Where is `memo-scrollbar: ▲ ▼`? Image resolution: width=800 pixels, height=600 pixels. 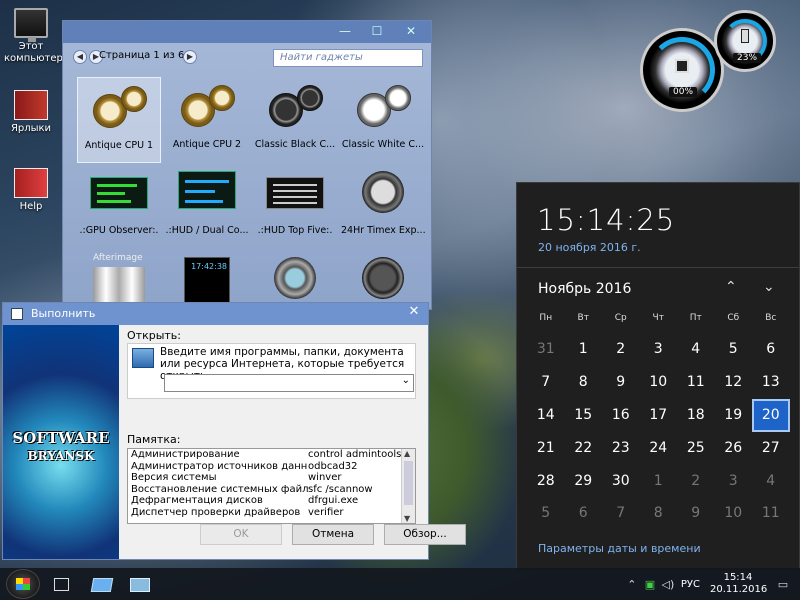 memo-scrollbar: ▲ ▼ is located at coordinates (408, 486).